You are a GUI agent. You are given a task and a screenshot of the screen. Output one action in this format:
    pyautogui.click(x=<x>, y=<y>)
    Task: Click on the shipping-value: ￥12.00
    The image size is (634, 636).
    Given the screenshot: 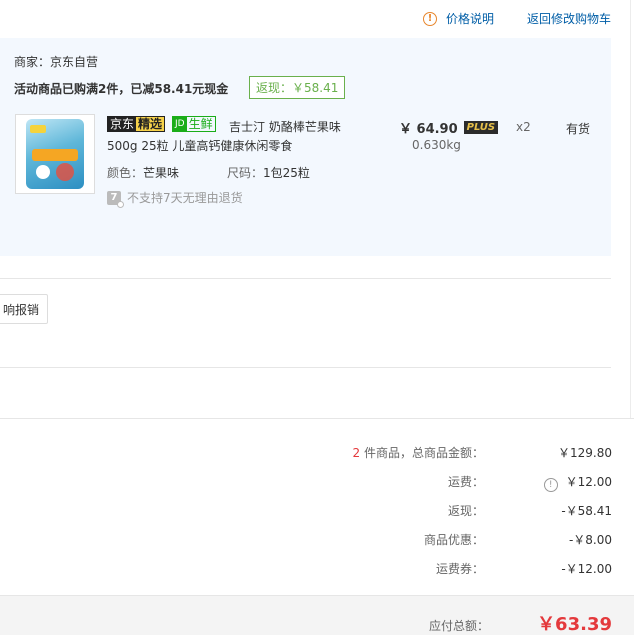 What is the action you would take?
    pyautogui.click(x=588, y=482)
    